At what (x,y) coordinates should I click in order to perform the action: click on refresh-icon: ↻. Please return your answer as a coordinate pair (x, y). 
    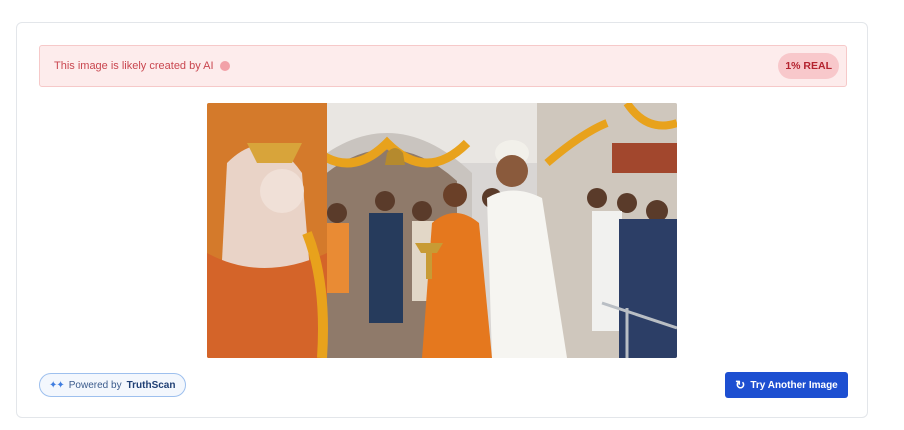
    Looking at the image, I should click on (740, 385).